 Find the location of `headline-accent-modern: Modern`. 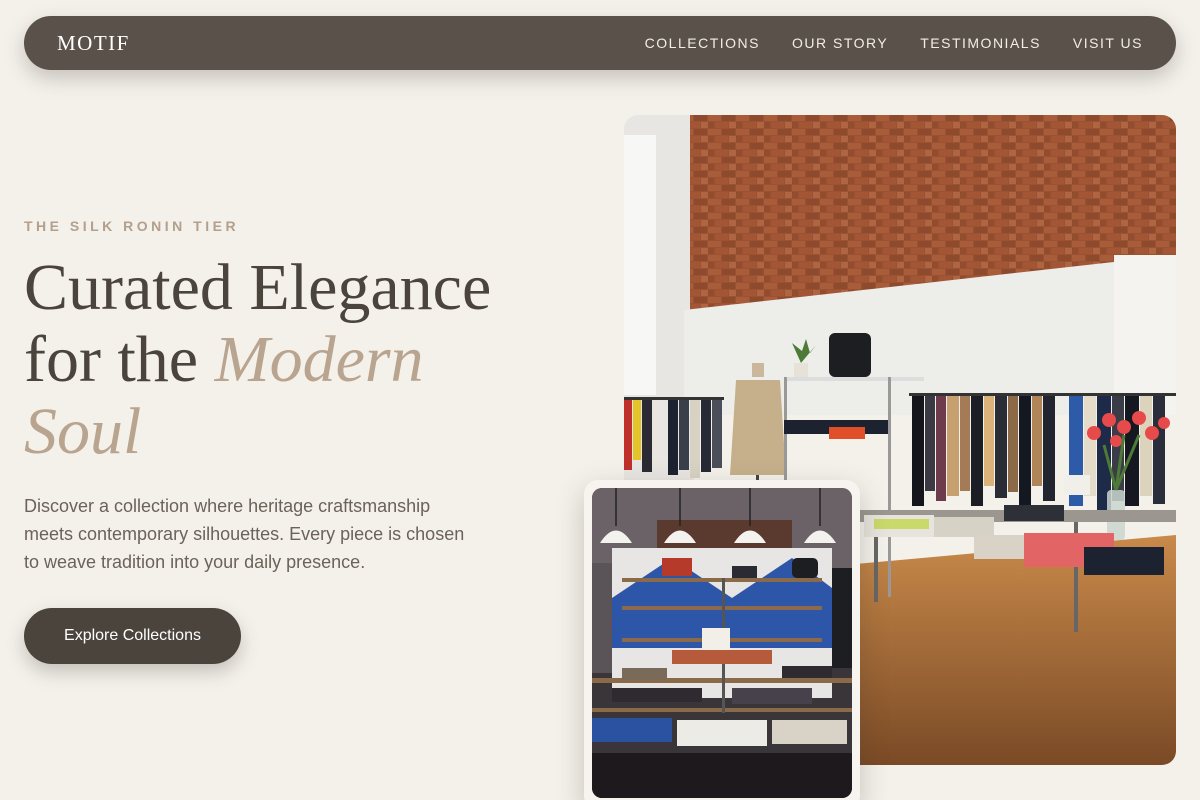

headline-accent-modern: Modern is located at coordinates (319, 359).